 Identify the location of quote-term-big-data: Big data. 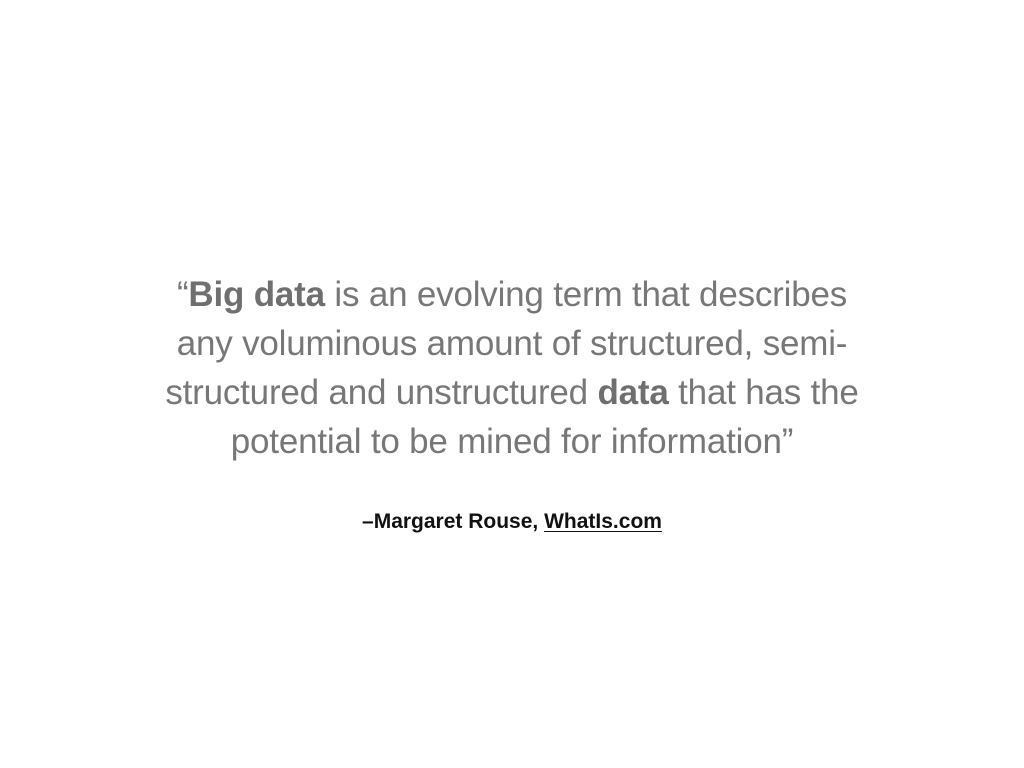
(256, 294).